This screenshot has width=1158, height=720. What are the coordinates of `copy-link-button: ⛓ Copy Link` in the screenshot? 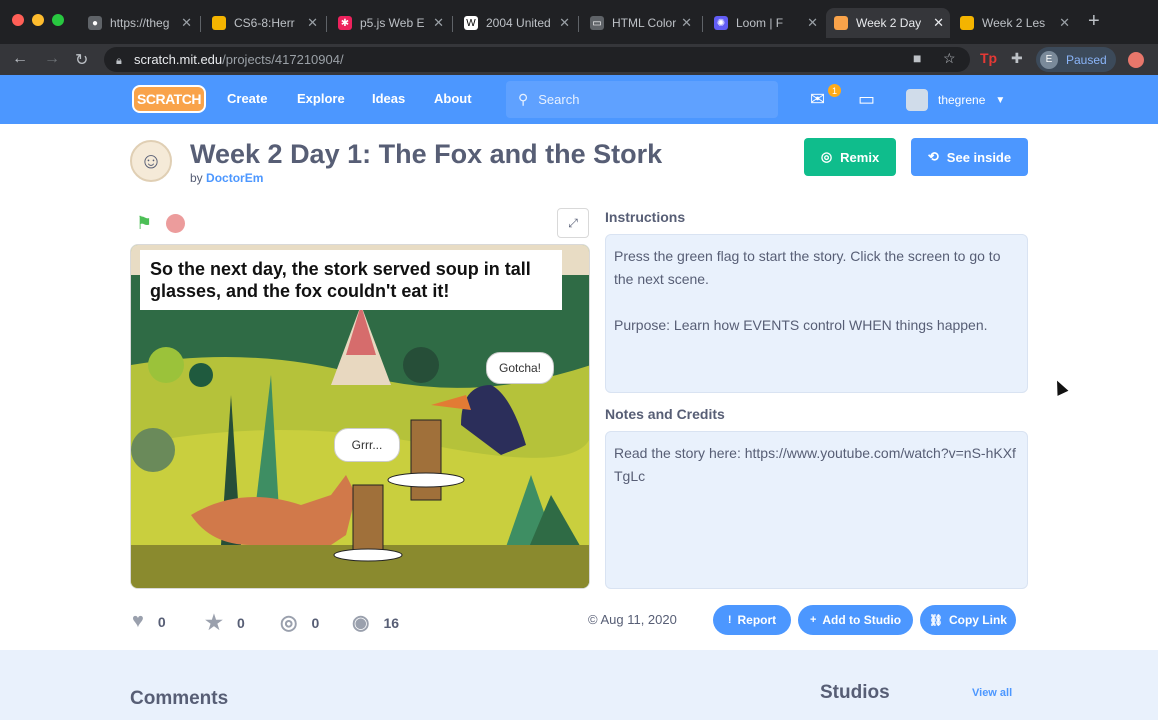 It's located at (968, 620).